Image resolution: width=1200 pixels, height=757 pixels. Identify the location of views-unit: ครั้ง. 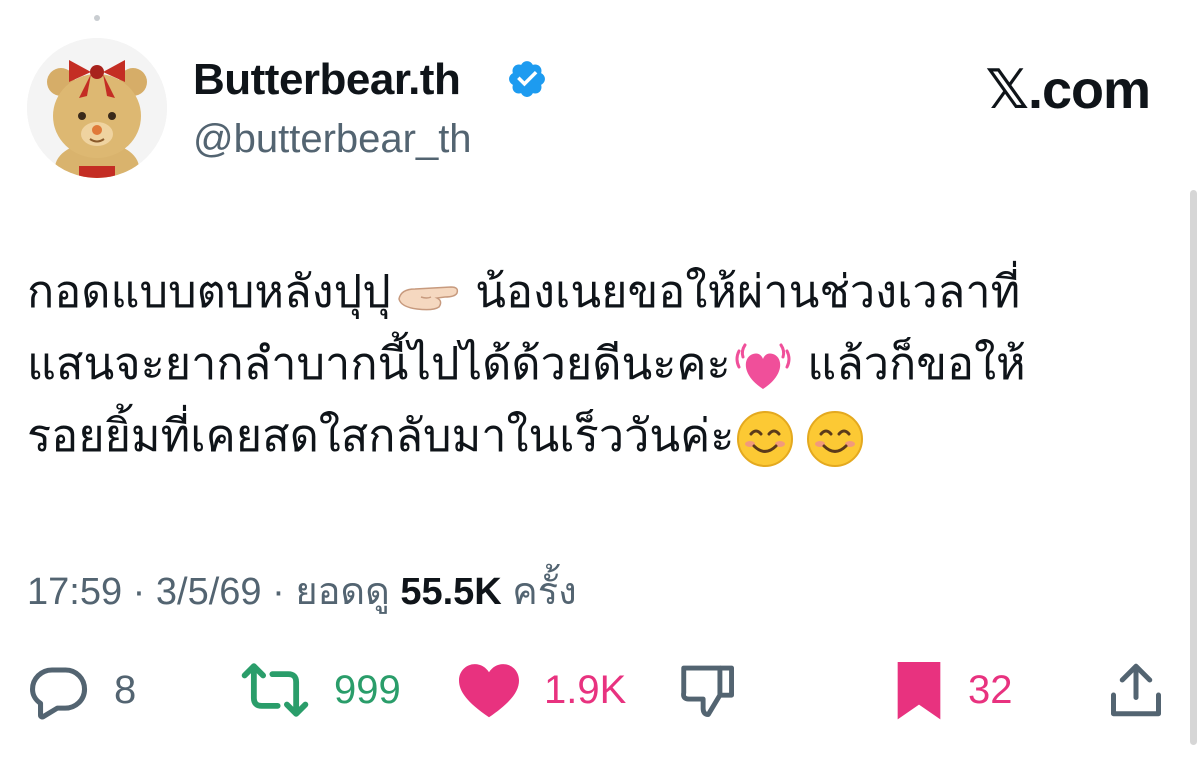
(539, 592).